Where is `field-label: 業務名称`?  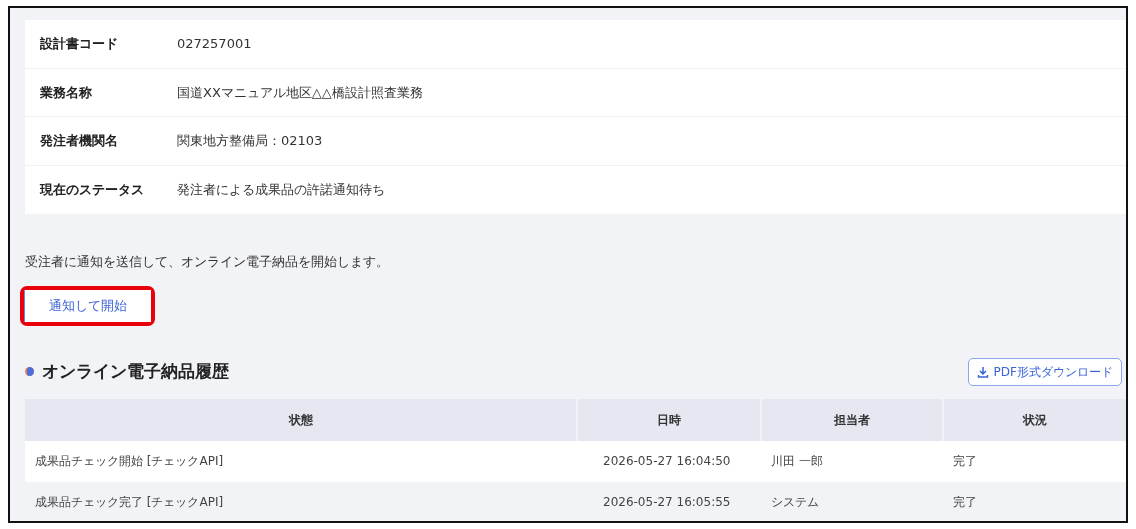
field-label: 業務名称 is located at coordinates (66, 92).